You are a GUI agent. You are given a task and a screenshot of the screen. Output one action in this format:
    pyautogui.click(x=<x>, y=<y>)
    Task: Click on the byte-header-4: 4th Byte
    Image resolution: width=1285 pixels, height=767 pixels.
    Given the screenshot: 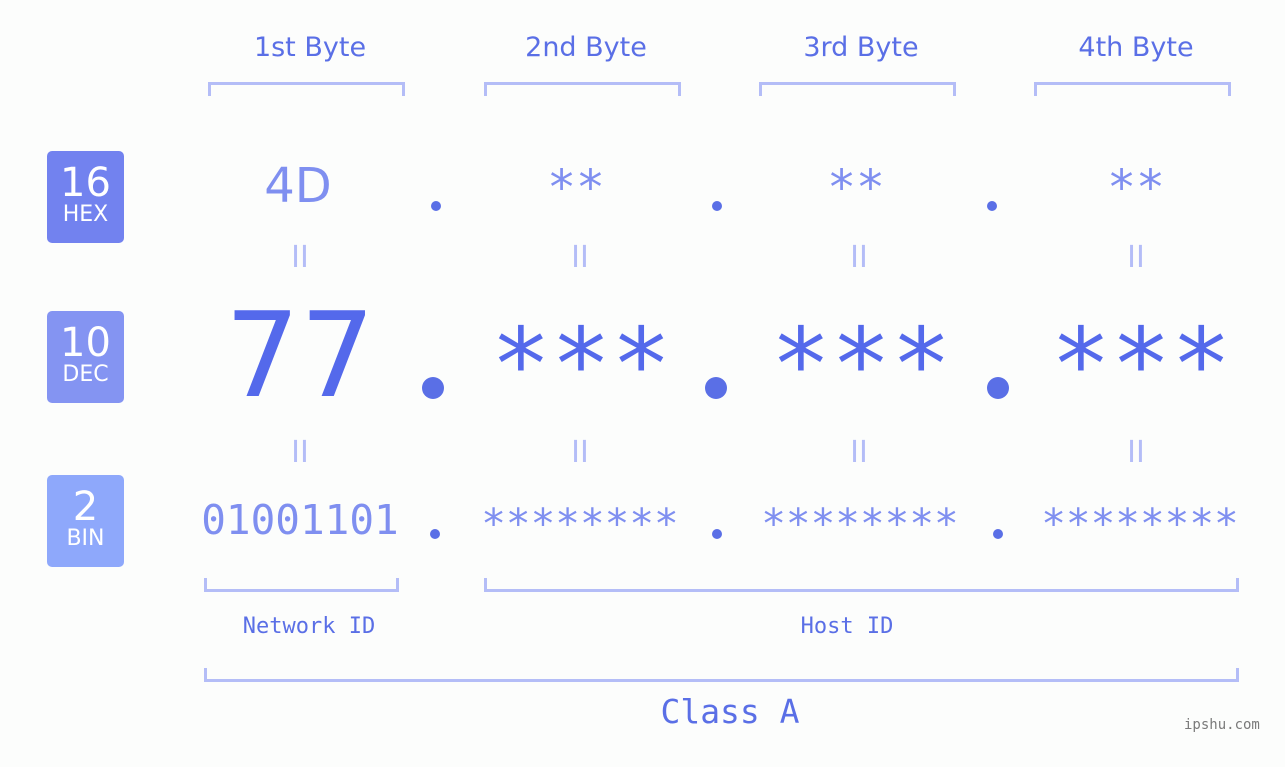 What is the action you would take?
    pyautogui.click(x=1136, y=47)
    